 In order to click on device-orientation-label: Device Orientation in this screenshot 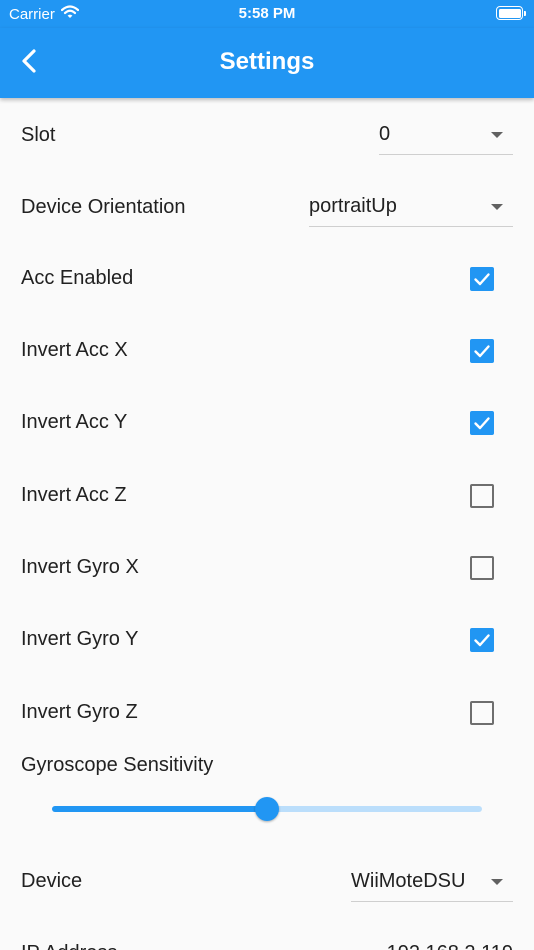, I will do `click(103, 207)`.